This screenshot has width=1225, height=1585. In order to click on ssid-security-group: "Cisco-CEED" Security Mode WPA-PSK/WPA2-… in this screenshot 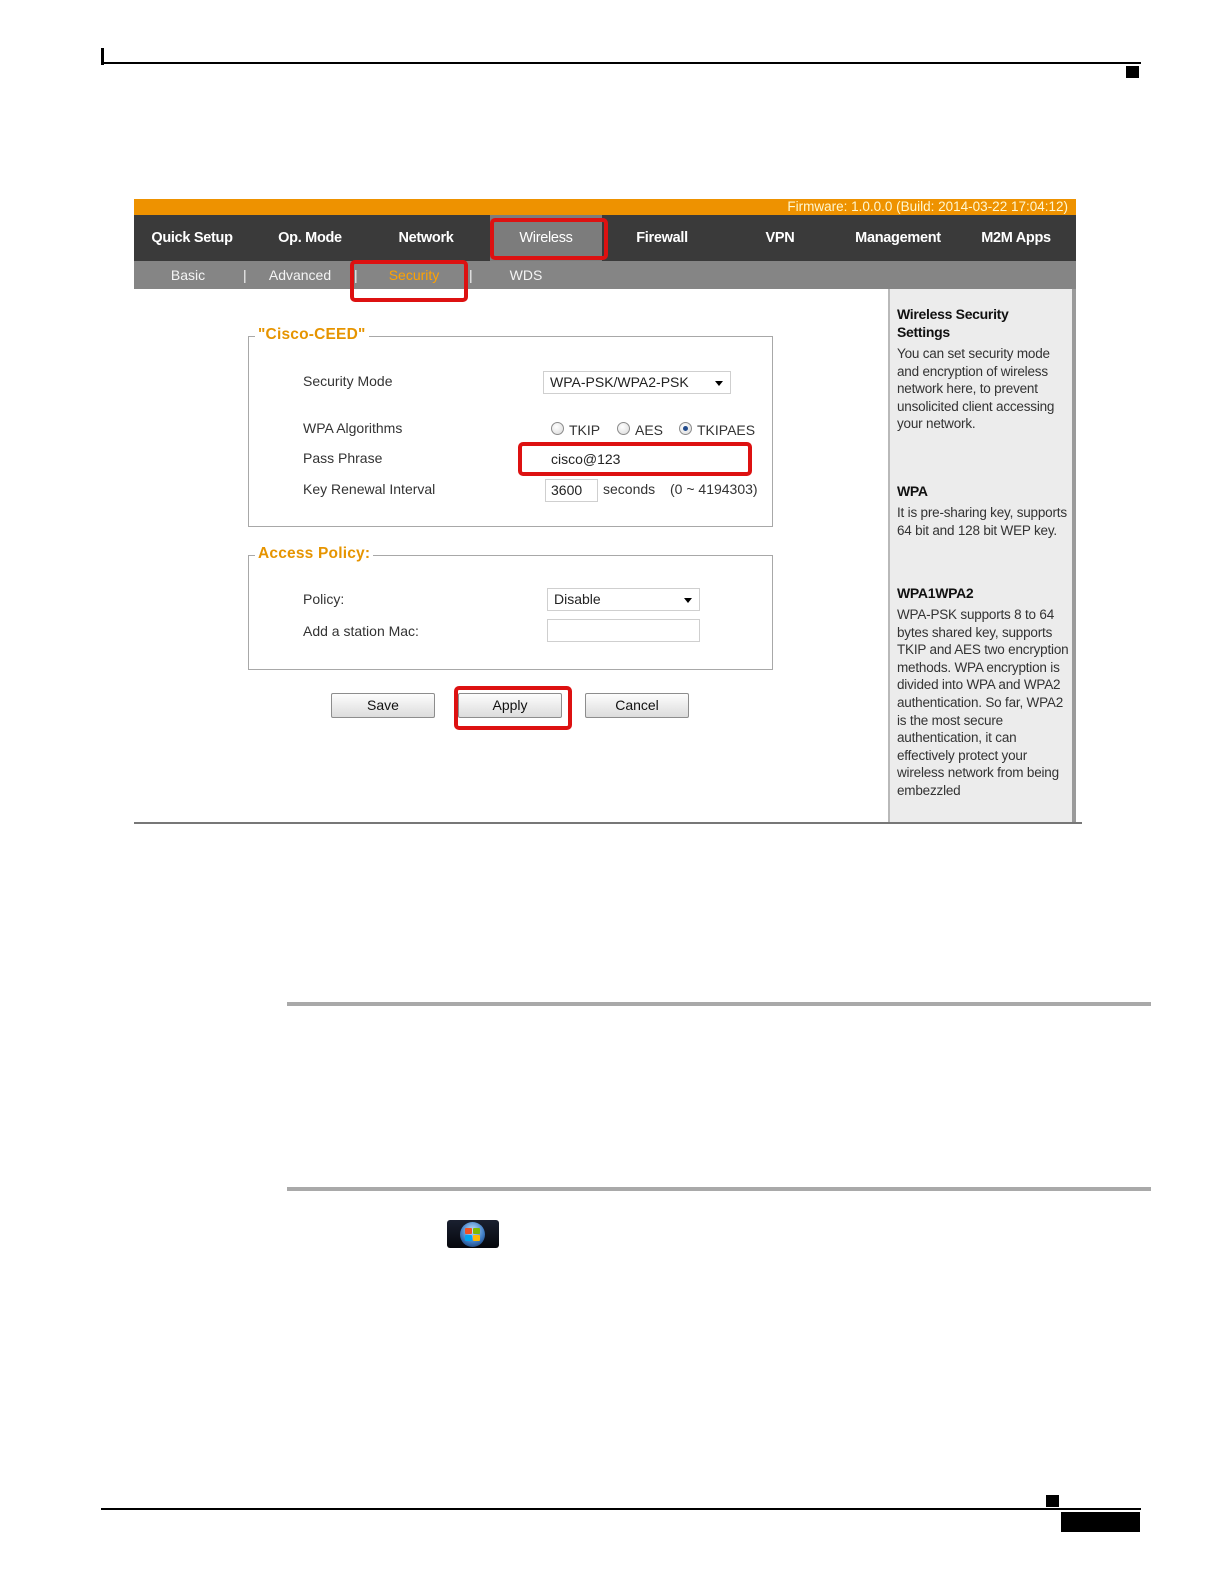, I will do `click(510, 426)`.